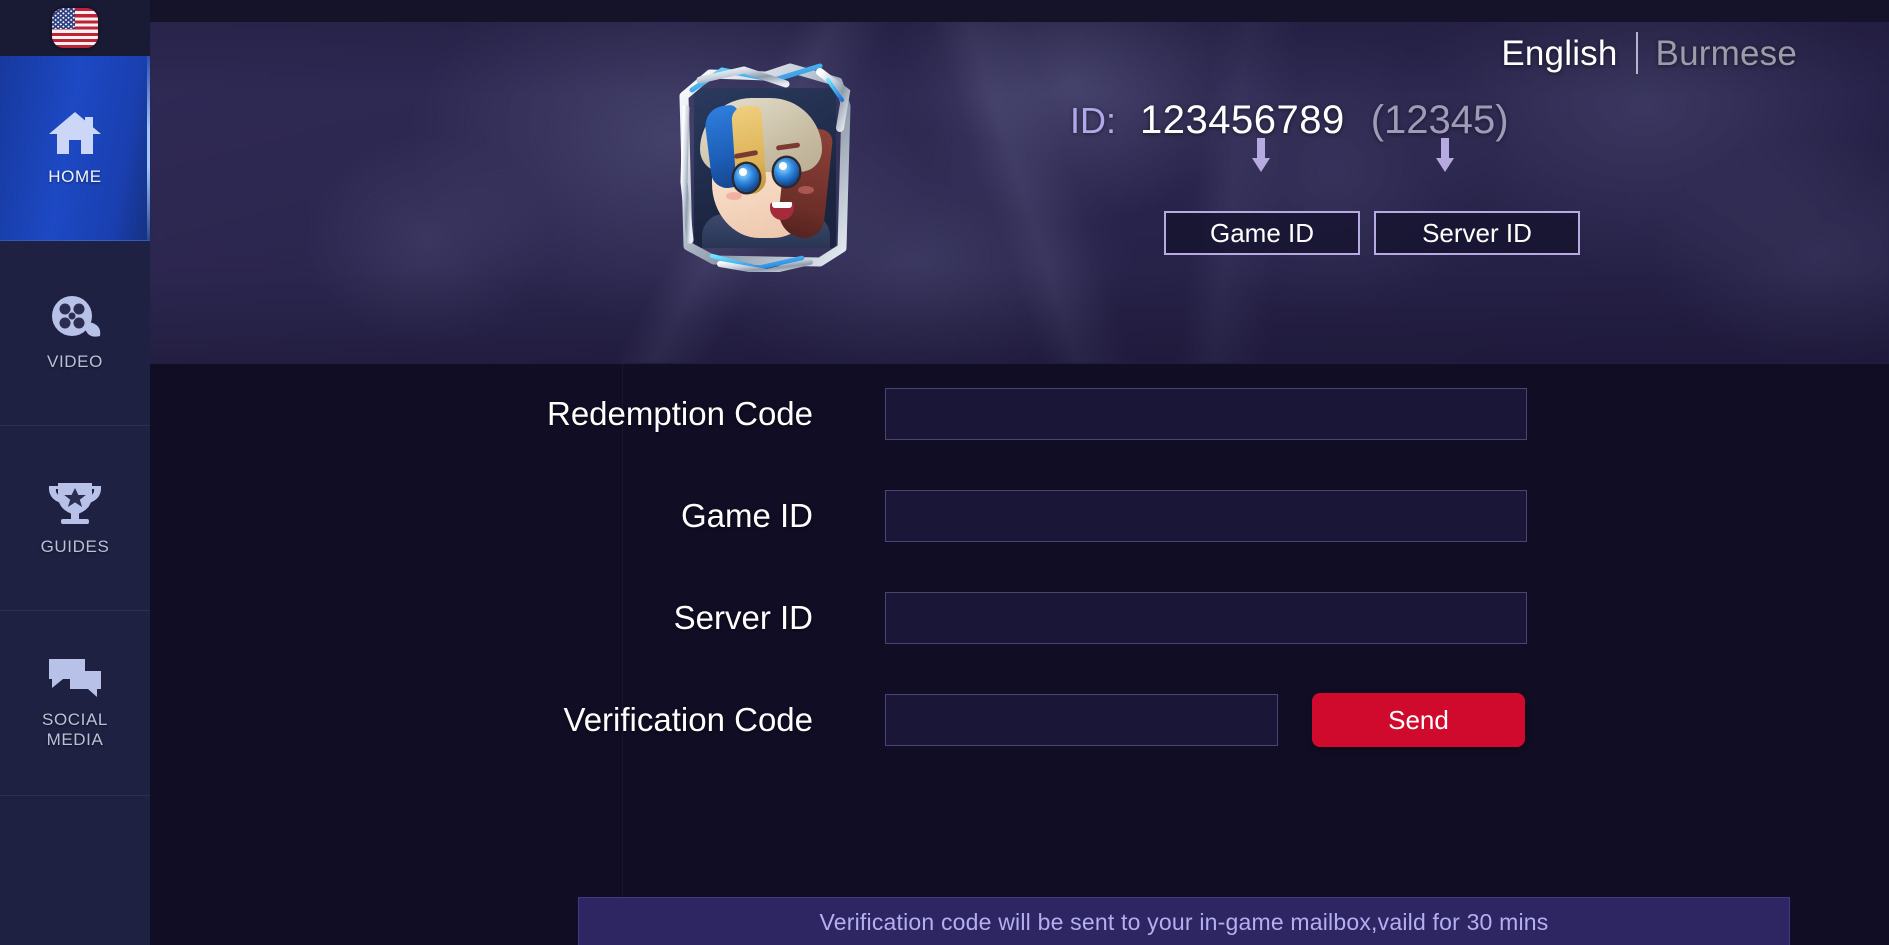  What do you see at coordinates (1242, 120) in the screenshot?
I see `game-id-value: 123456789` at bounding box center [1242, 120].